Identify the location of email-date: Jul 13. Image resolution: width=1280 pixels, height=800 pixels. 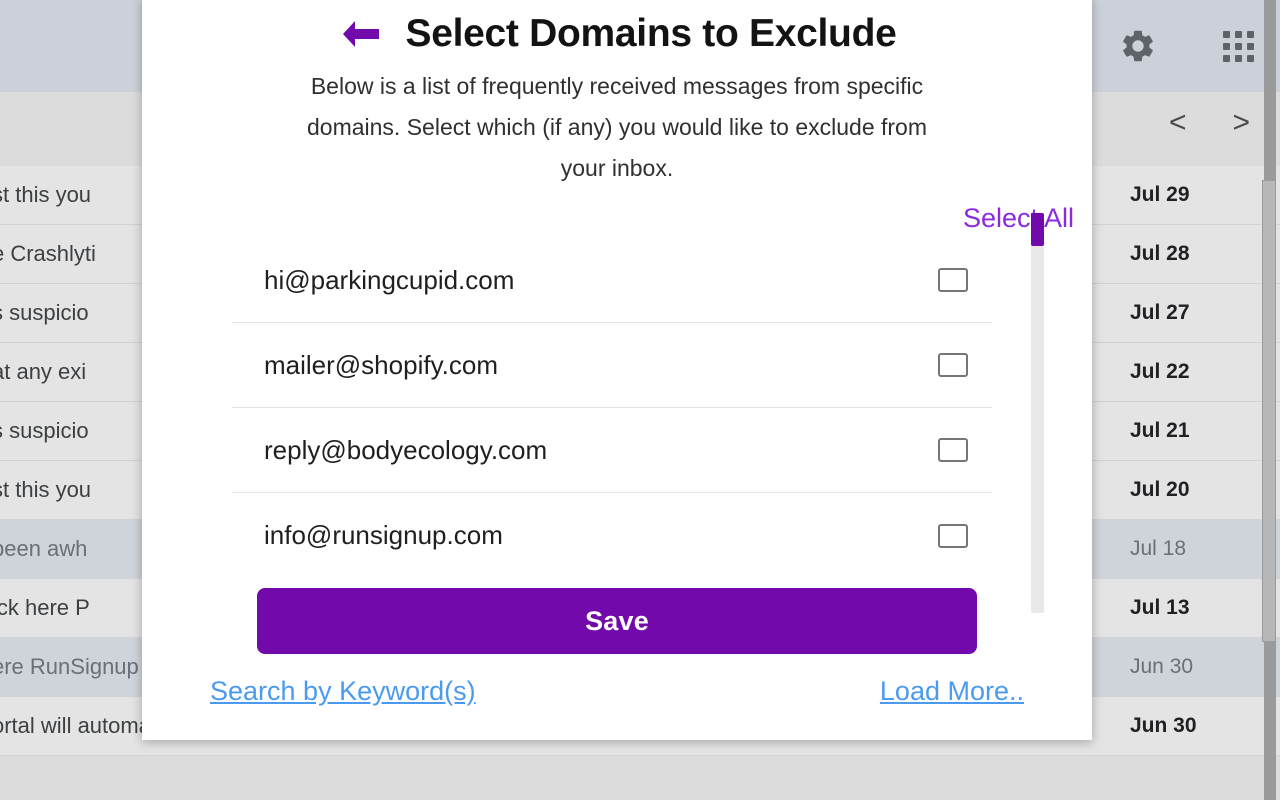
(1160, 607).